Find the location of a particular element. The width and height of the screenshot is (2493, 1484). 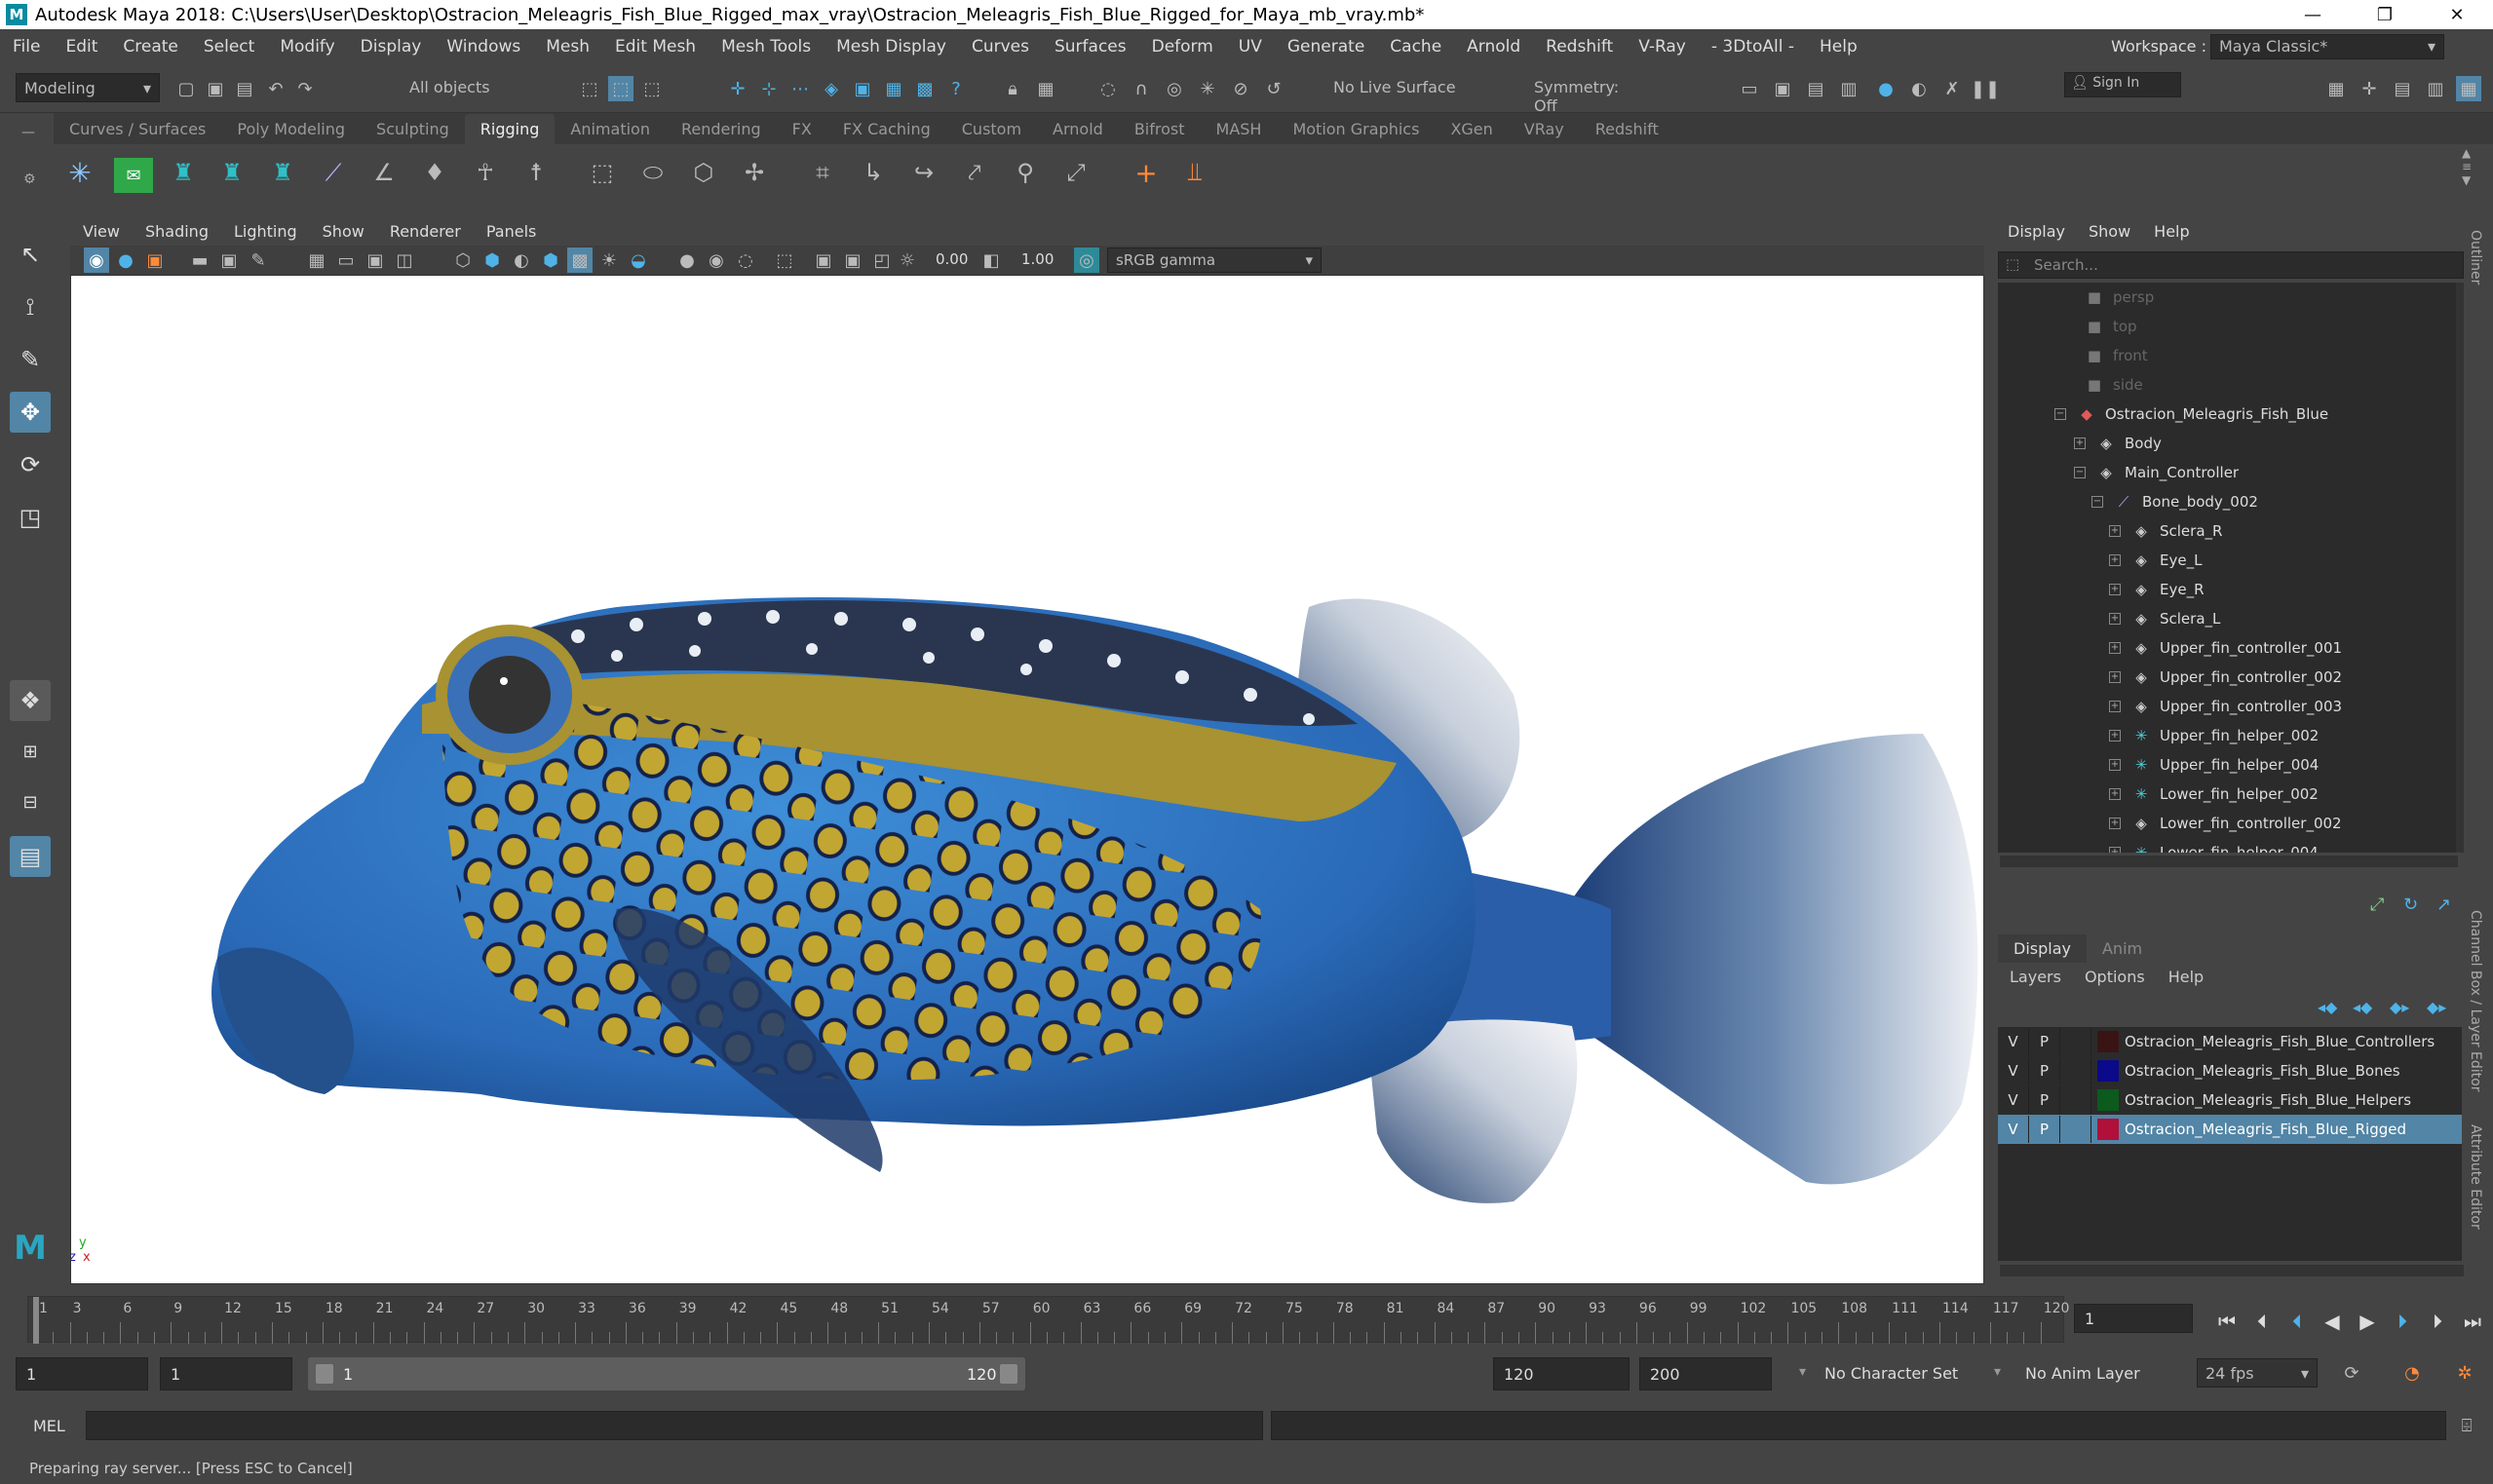

outliner-horizontal-scrollbar is located at coordinates (2229, 861).